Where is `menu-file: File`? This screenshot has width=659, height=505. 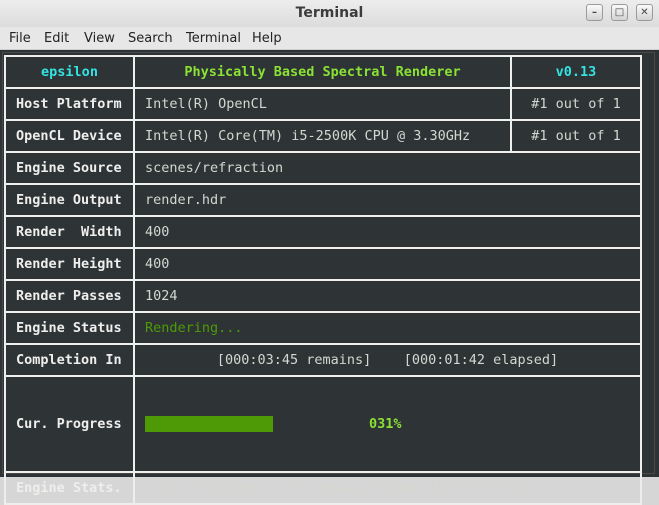 menu-file: File is located at coordinates (20, 38).